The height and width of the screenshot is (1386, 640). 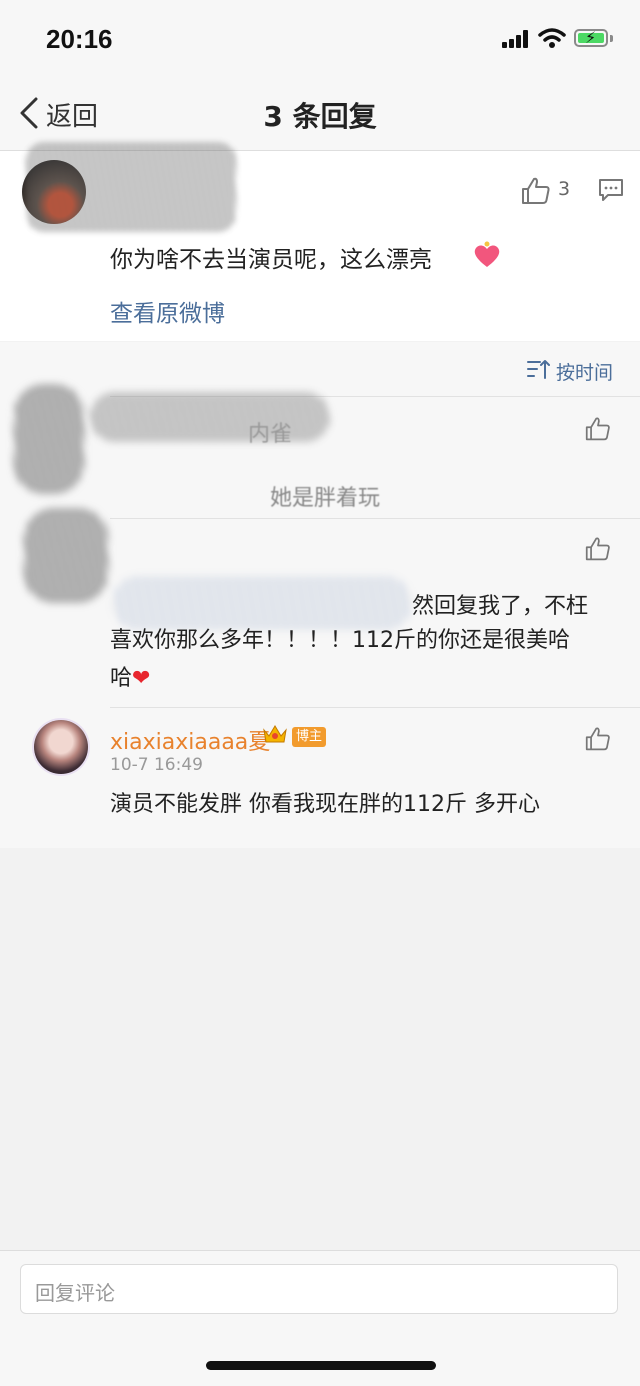 I want to click on battery-icon: ⚡, so click(x=591, y=37).